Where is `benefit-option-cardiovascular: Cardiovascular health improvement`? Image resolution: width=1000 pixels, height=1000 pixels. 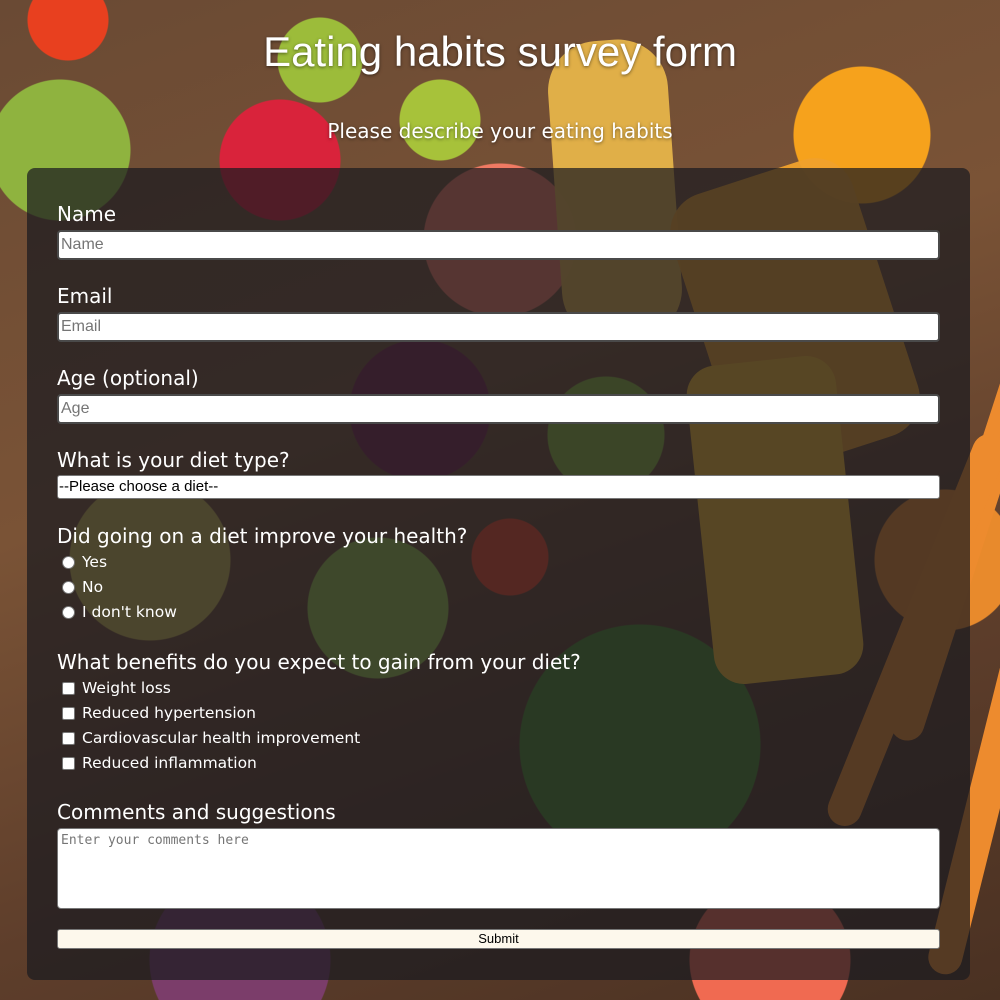
benefit-option-cardiovascular: Cardiovascular health improvement is located at coordinates (211, 738).